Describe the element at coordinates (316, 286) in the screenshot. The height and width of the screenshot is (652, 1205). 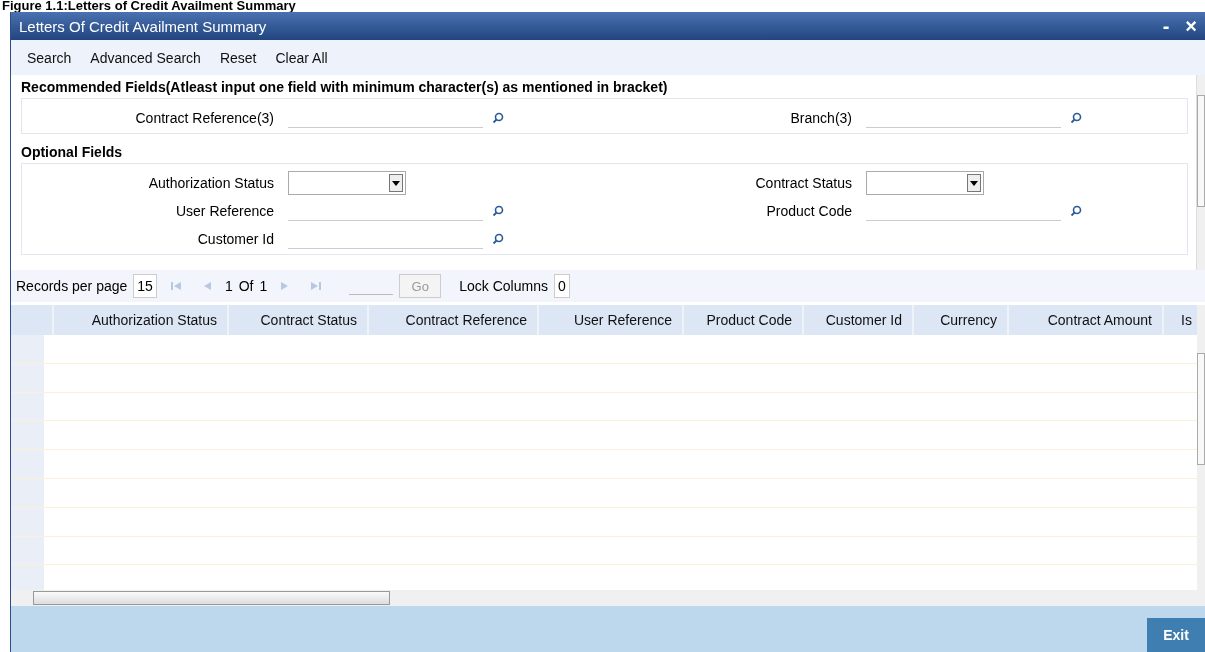
I see `last-page-icon` at that location.